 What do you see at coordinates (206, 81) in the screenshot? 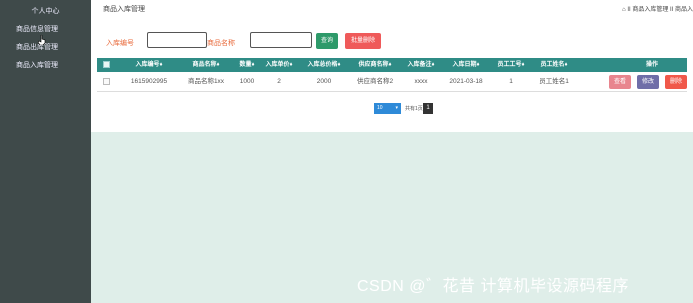
I see `cell-product-name: 商品名称1xx` at bounding box center [206, 81].